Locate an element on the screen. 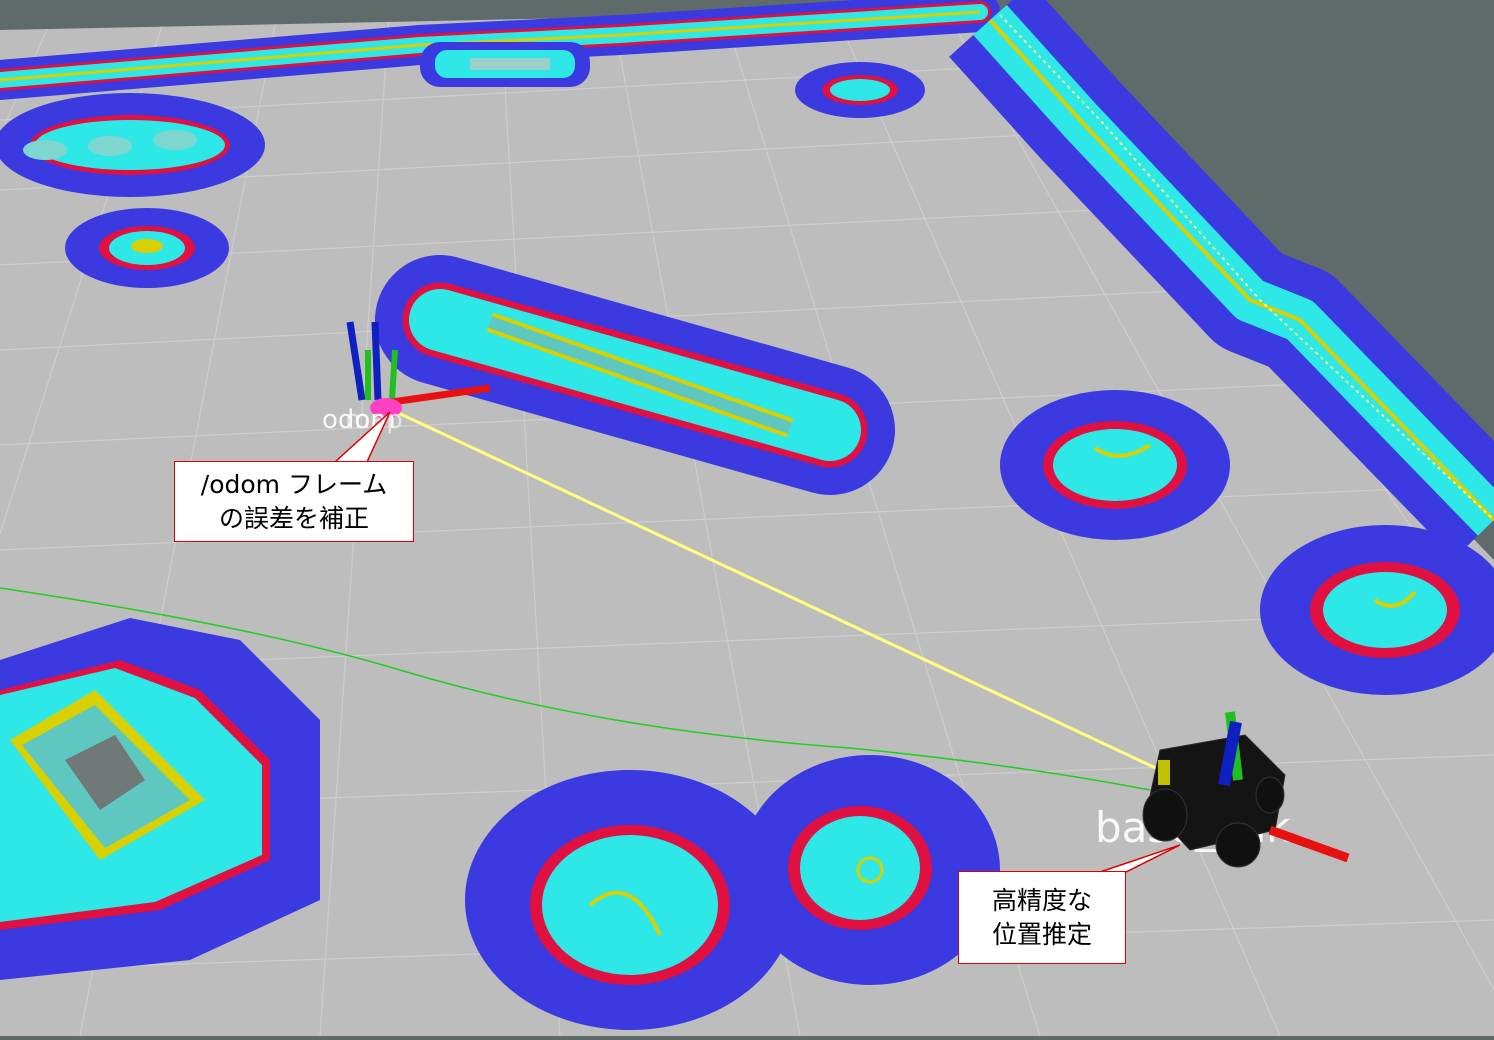 This screenshot has height=1040, width=1494. costmap-blob-chain-top-left is located at coordinates (132, 145).